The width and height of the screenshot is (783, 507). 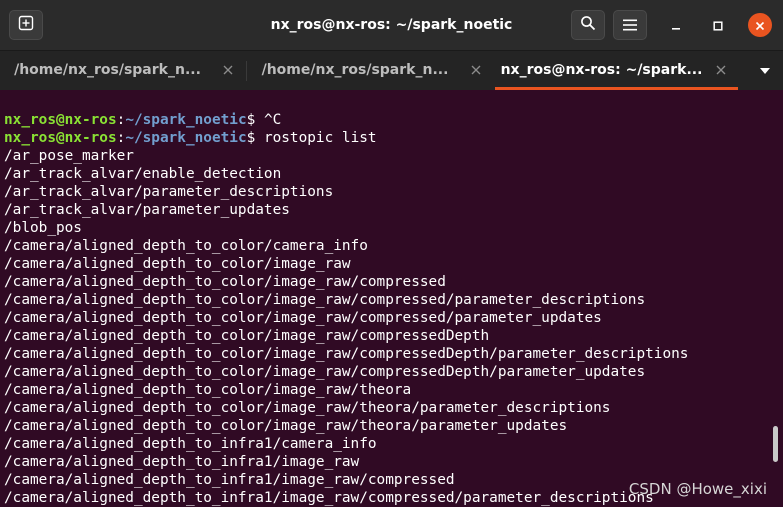 I want to click on watermark: CSDN @Howe_xixi, so click(x=697, y=489).